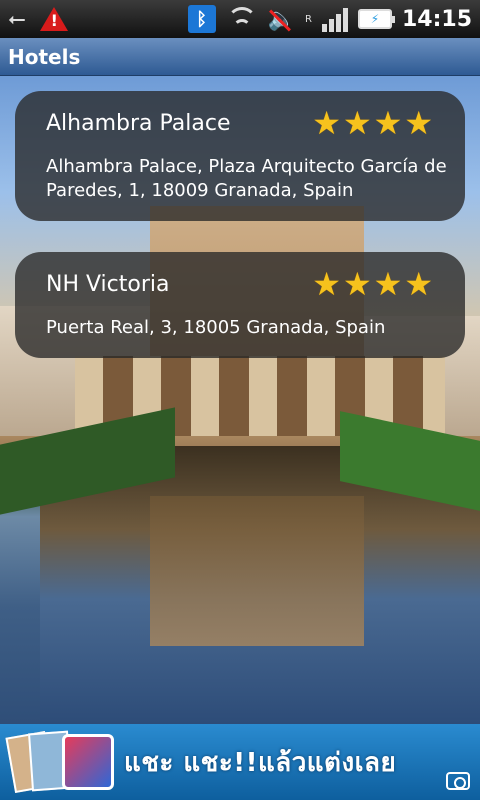 The image size is (480, 800). What do you see at coordinates (17, 19) in the screenshot?
I see `usb-icon: ⭠` at bounding box center [17, 19].